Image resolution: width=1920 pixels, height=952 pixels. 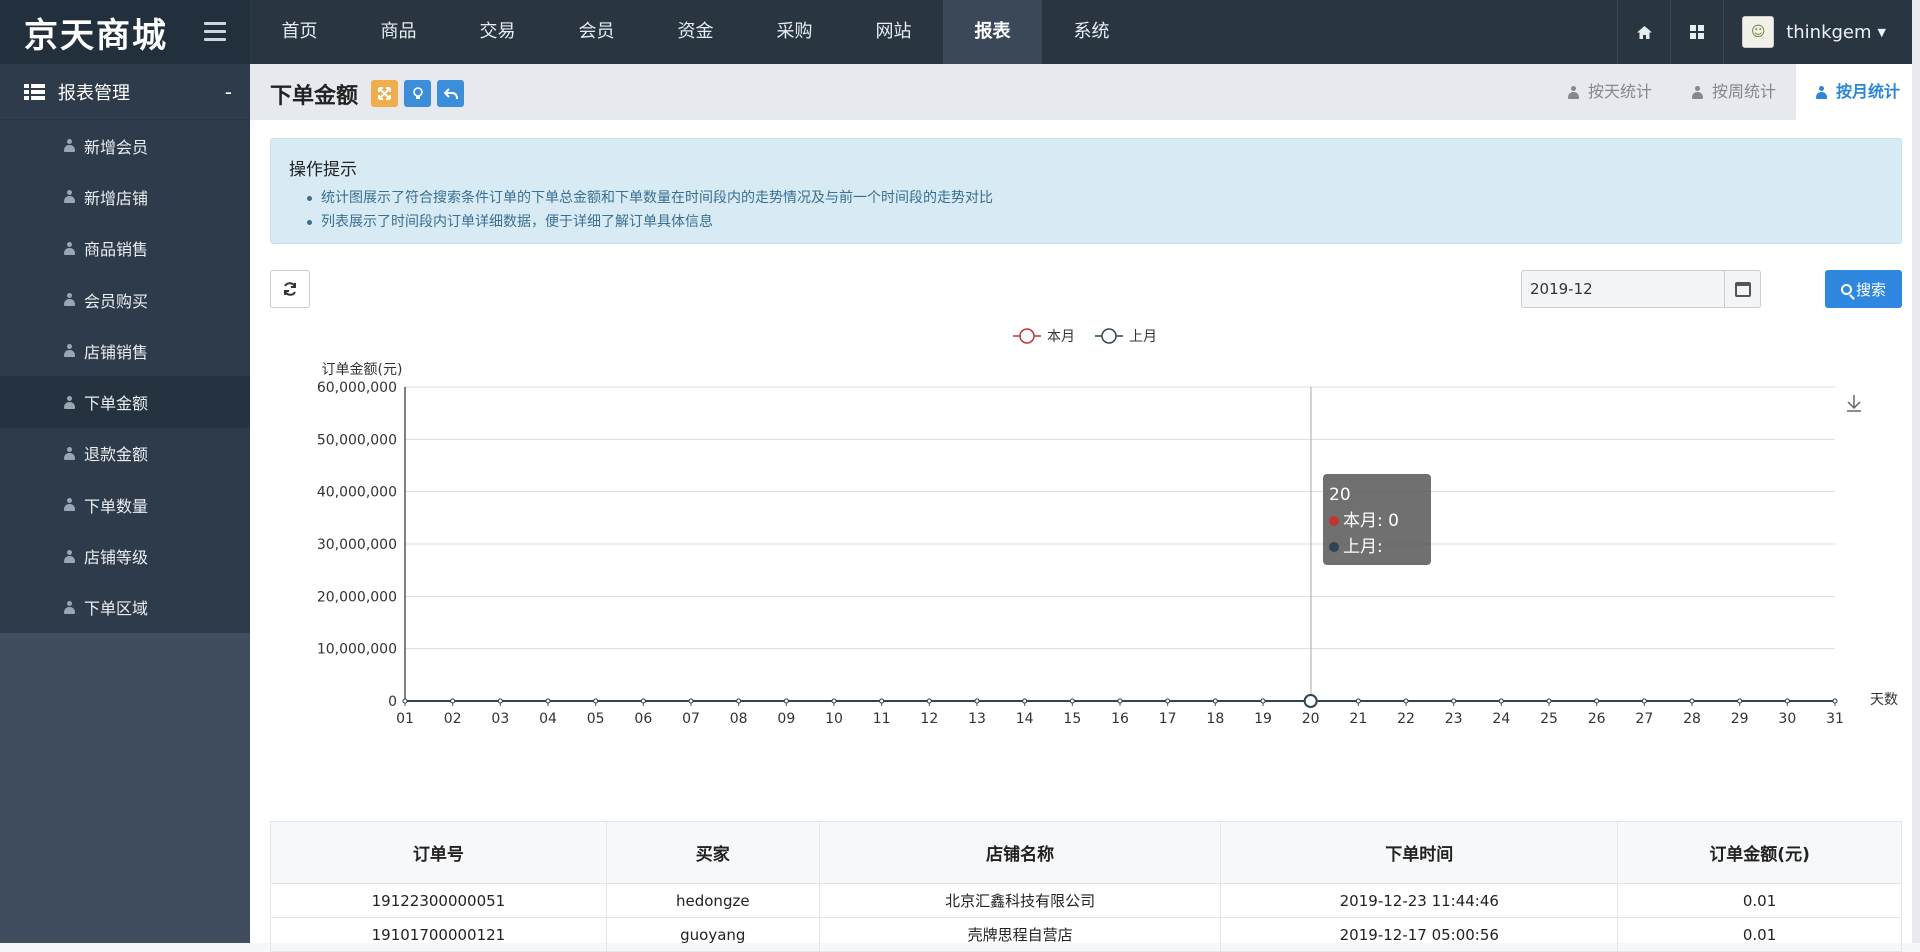 What do you see at coordinates (290, 289) in the screenshot?
I see `refresh-button` at bounding box center [290, 289].